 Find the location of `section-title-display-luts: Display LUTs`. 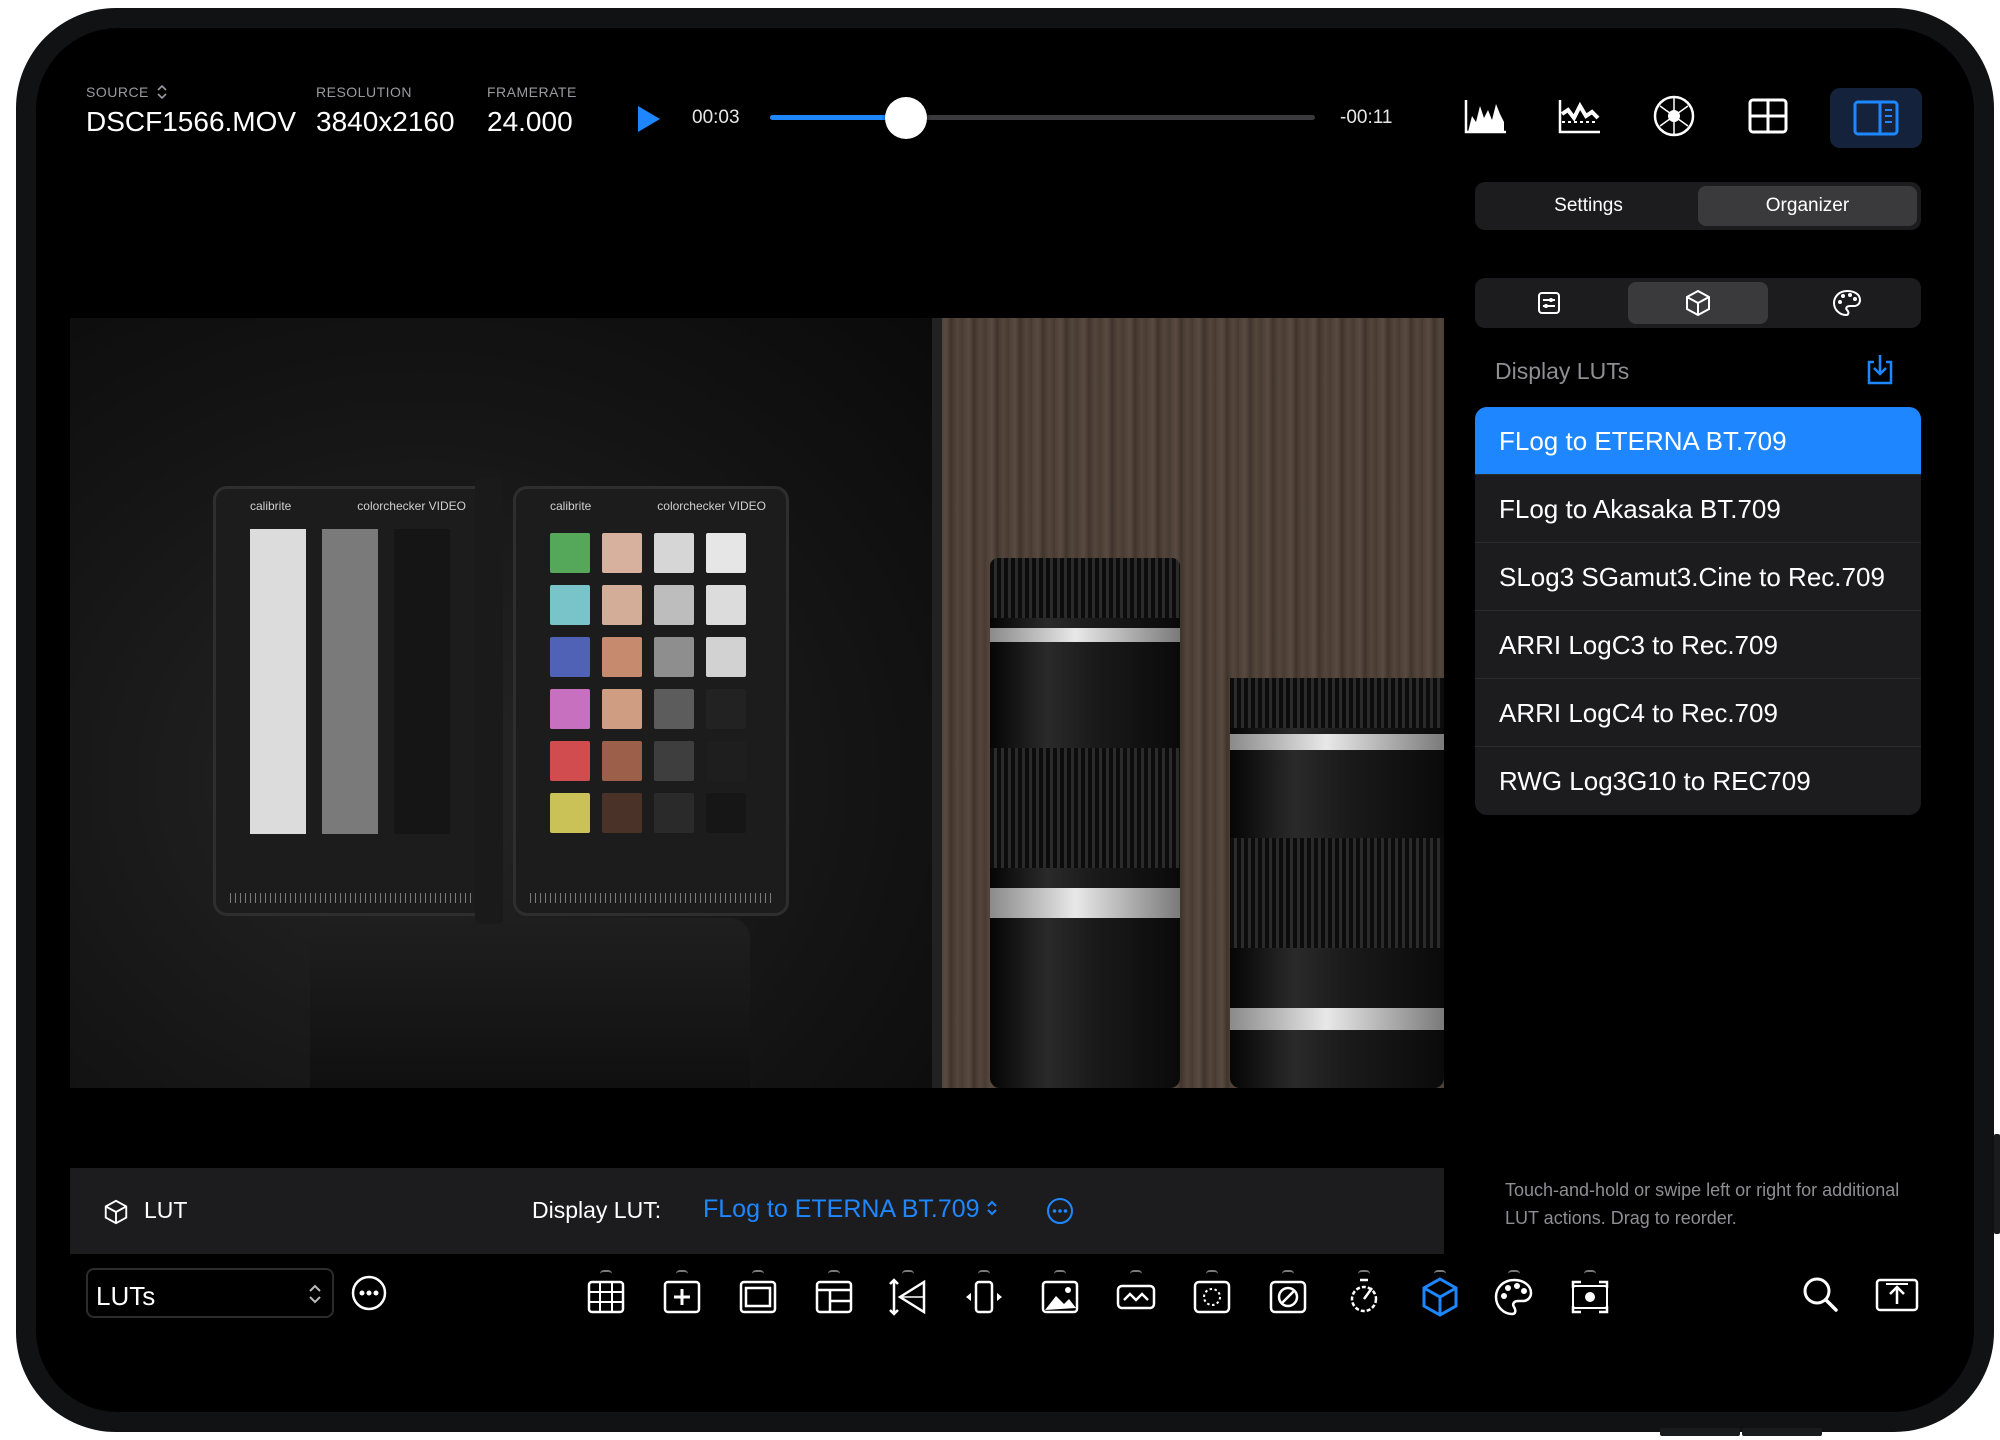

section-title-display-luts: Display LUTs is located at coordinates (1562, 371).